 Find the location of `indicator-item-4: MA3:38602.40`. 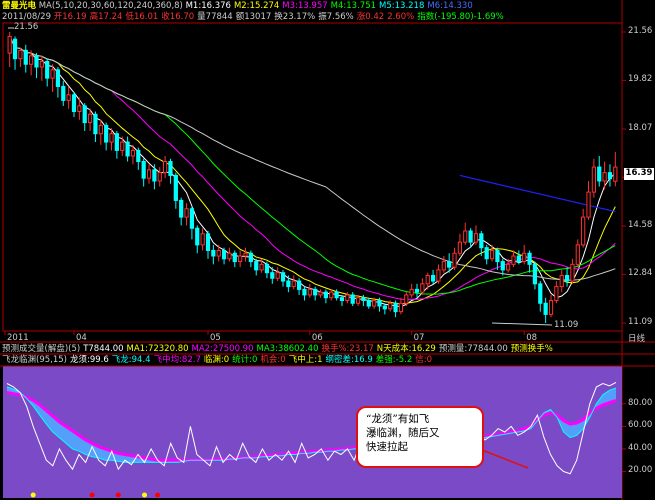

indicator-item-4: MA3:38602.40 is located at coordinates (287, 349).